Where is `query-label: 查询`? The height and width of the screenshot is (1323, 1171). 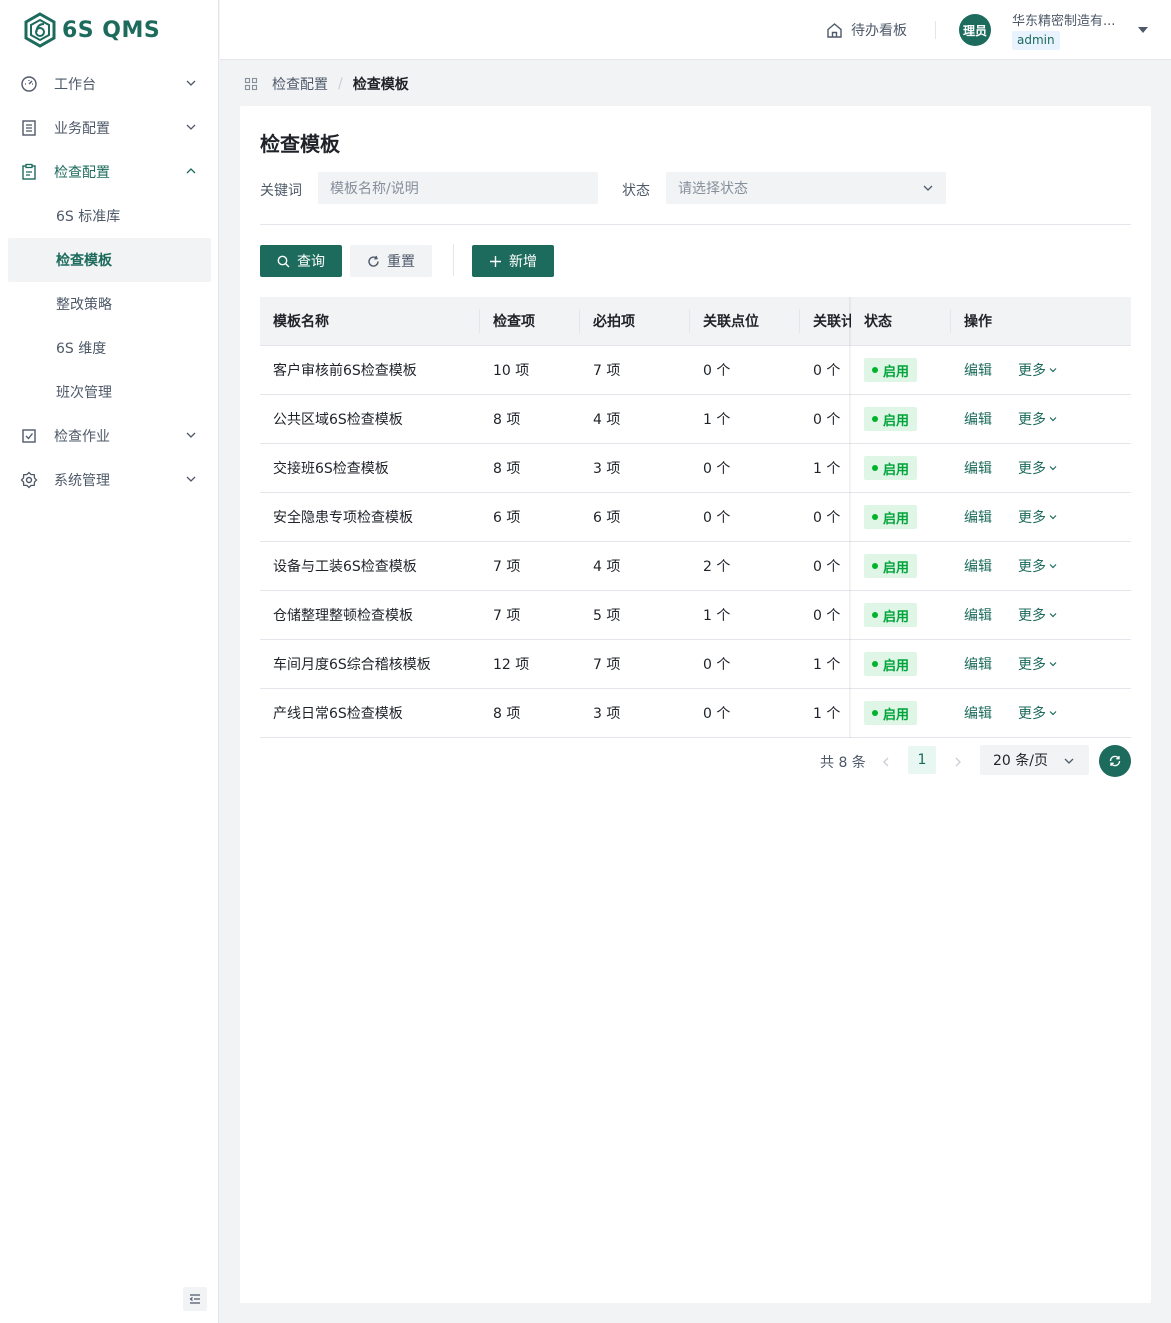
query-label: 查询 is located at coordinates (311, 262).